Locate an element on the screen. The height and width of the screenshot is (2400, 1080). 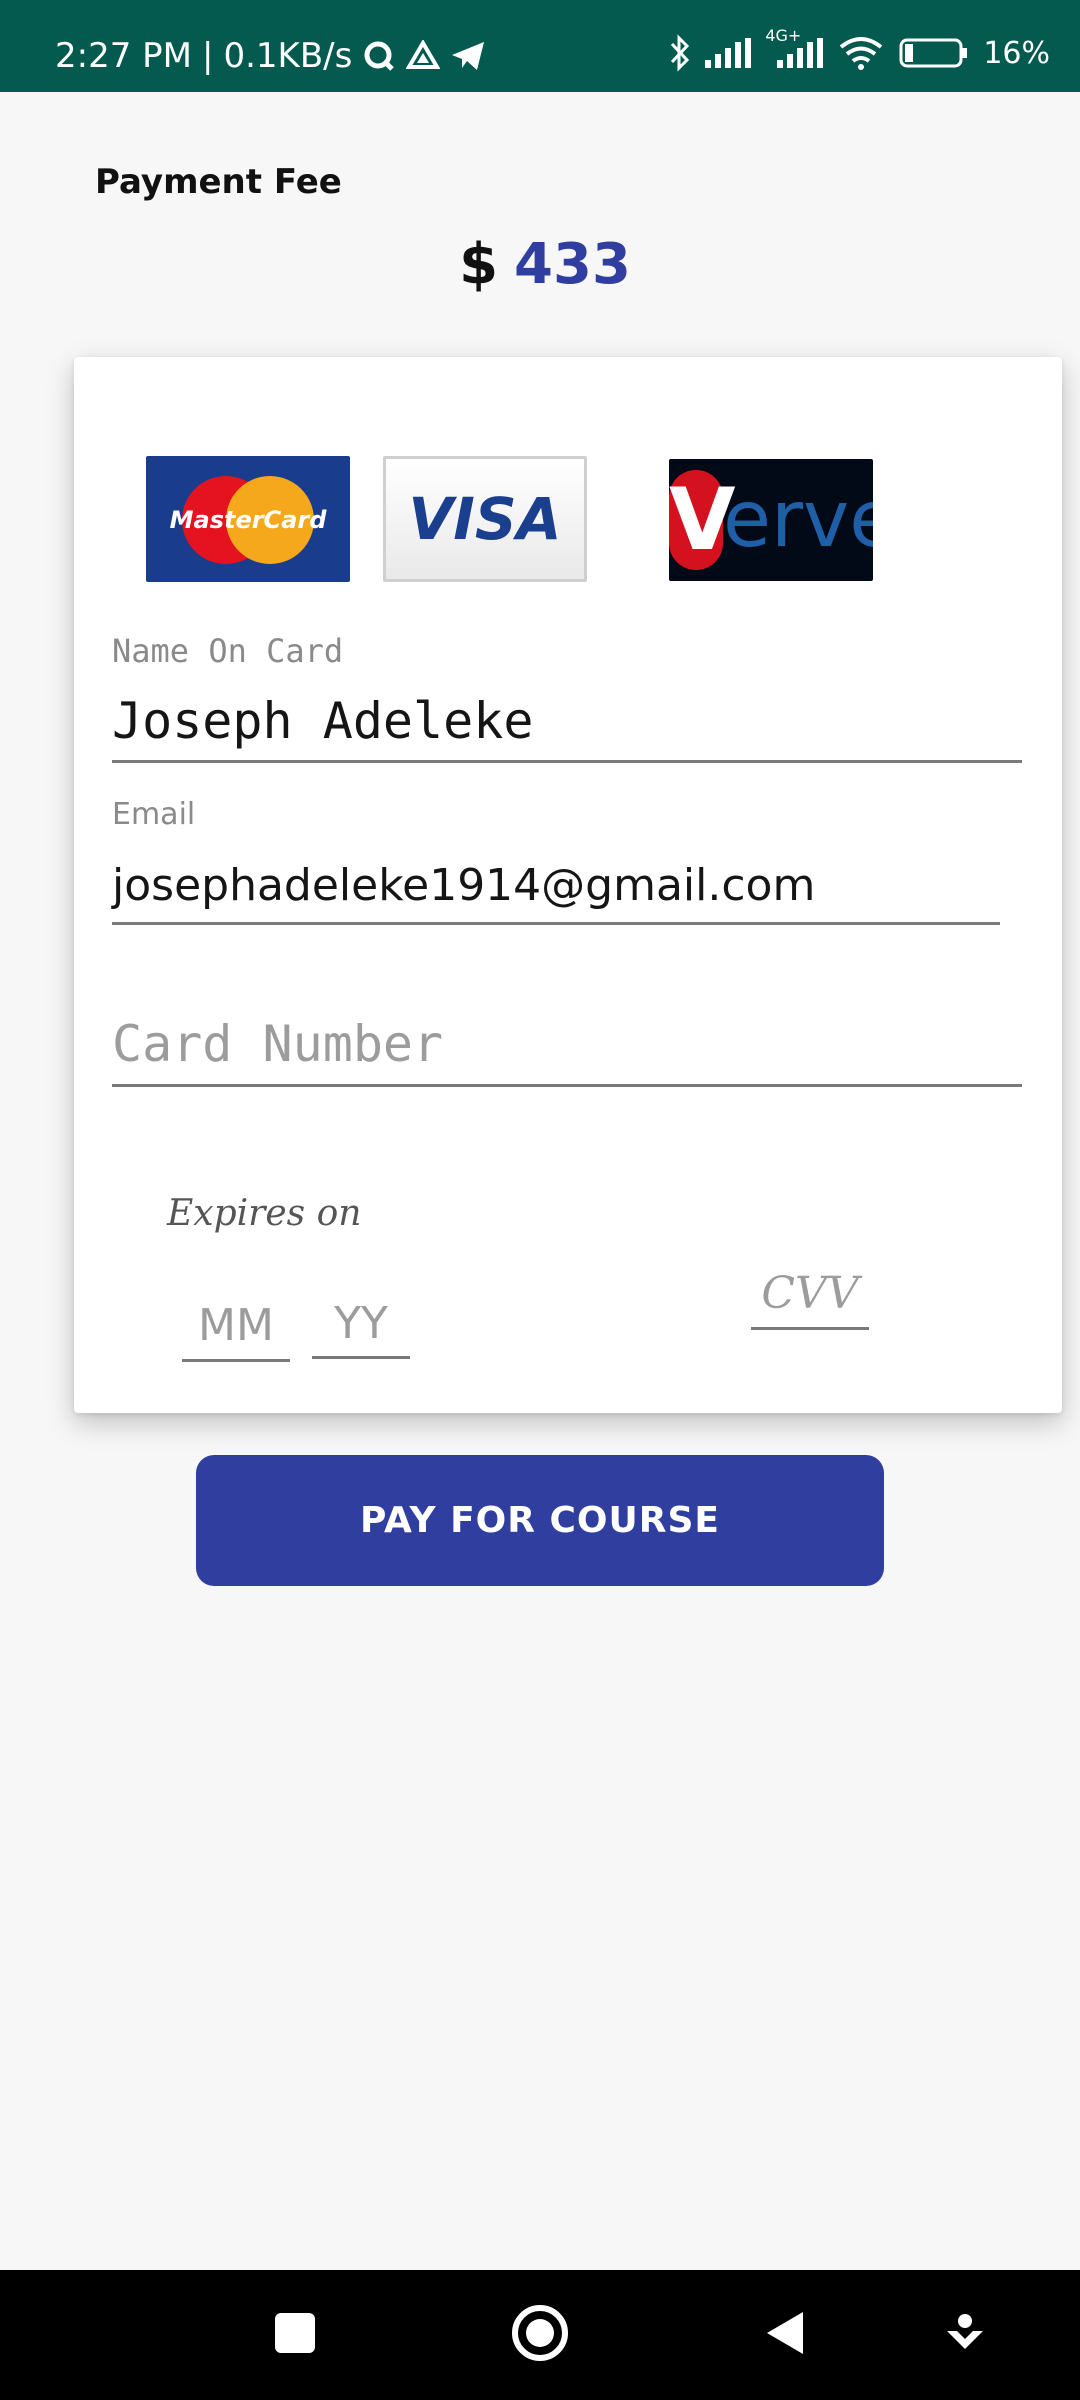
card-number-underline is located at coordinates (567, 1085).